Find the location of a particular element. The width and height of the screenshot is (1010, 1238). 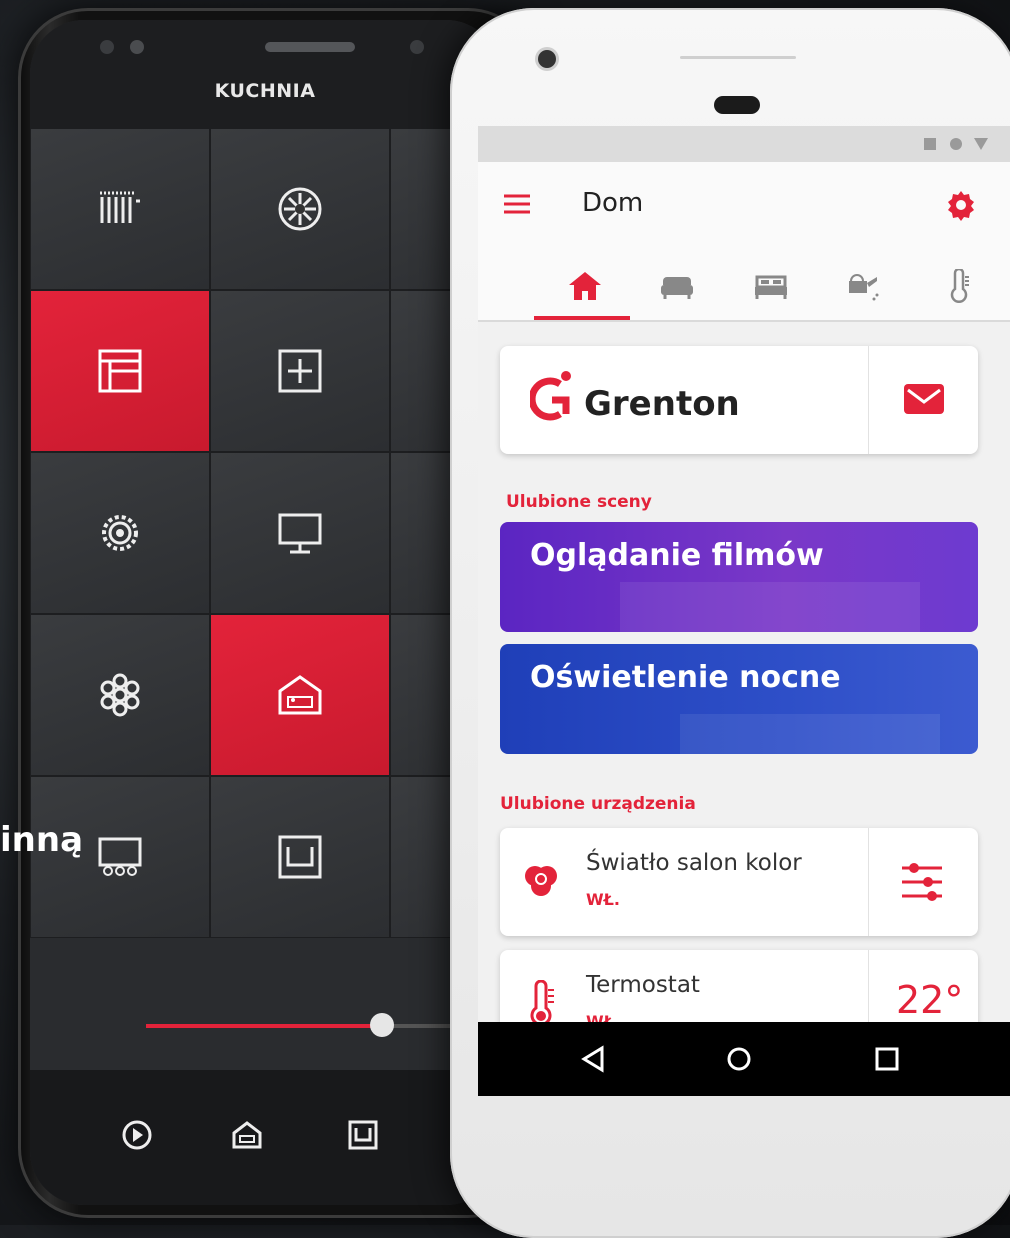

plus-box-icon is located at coordinates (300, 371).